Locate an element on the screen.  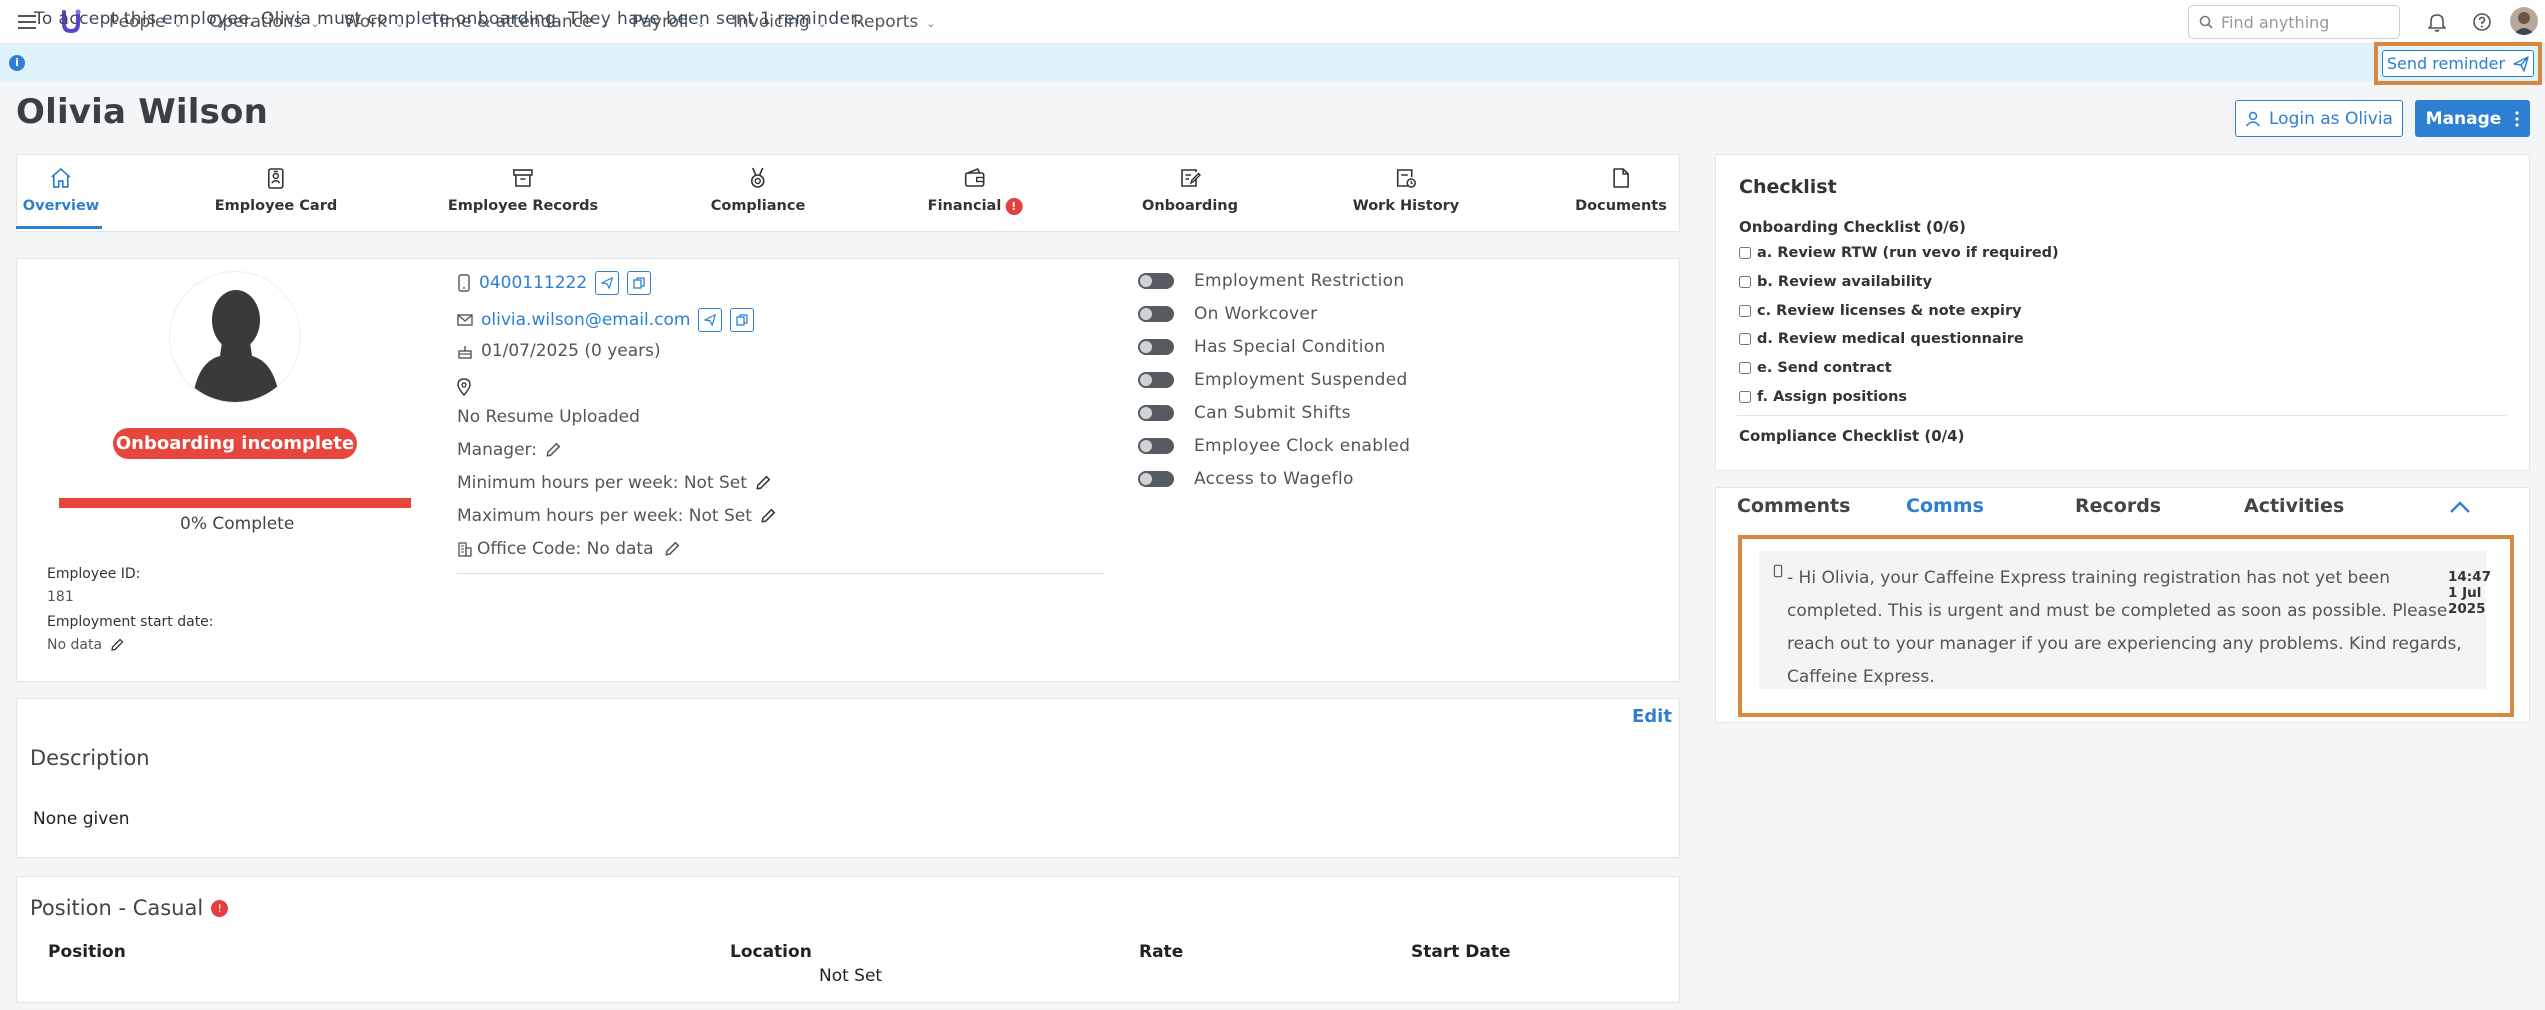
tab-label-wrap: Financial! is located at coordinates (975, 206).